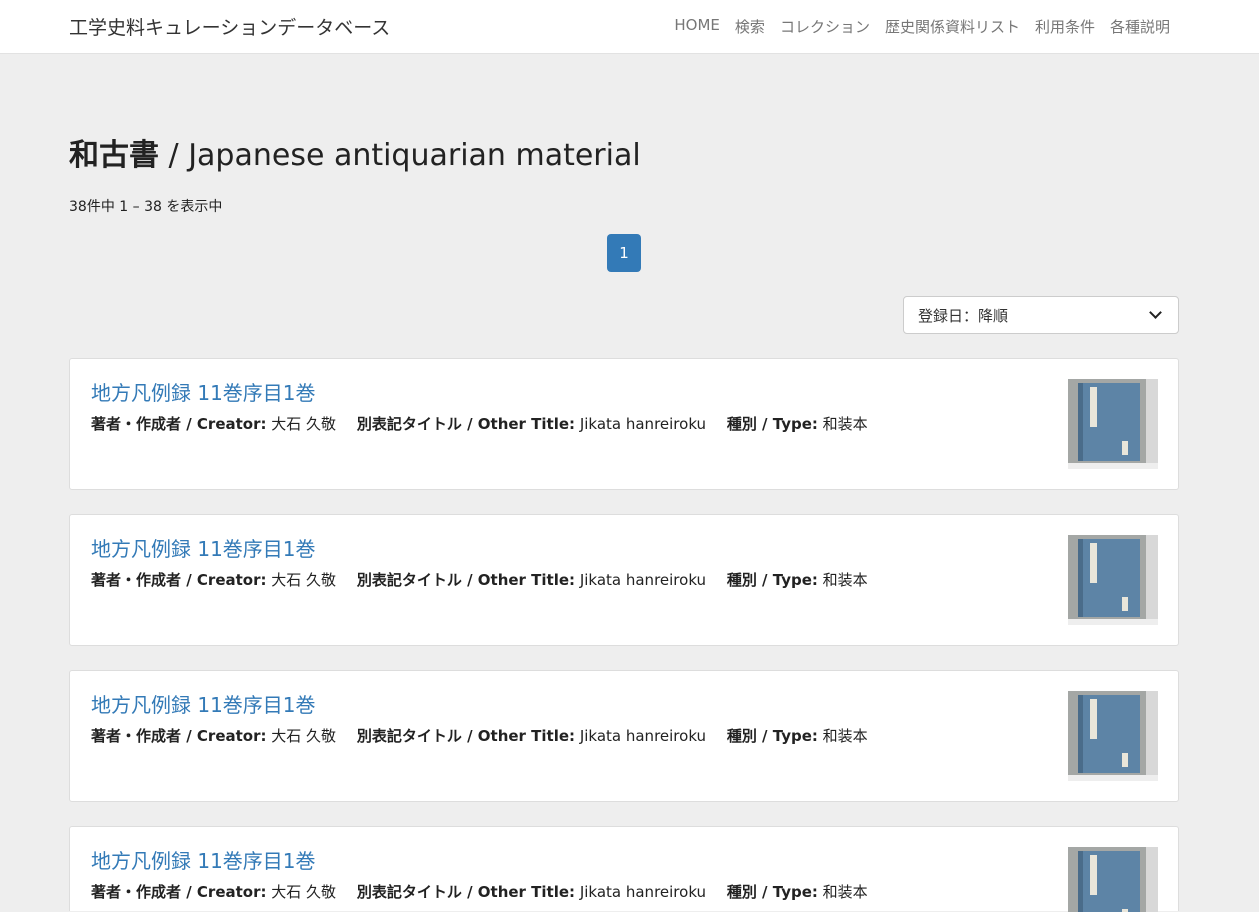 The width and height of the screenshot is (1259, 912). Describe the element at coordinates (750, 26) in the screenshot. I see `nav-search: 検索` at that location.